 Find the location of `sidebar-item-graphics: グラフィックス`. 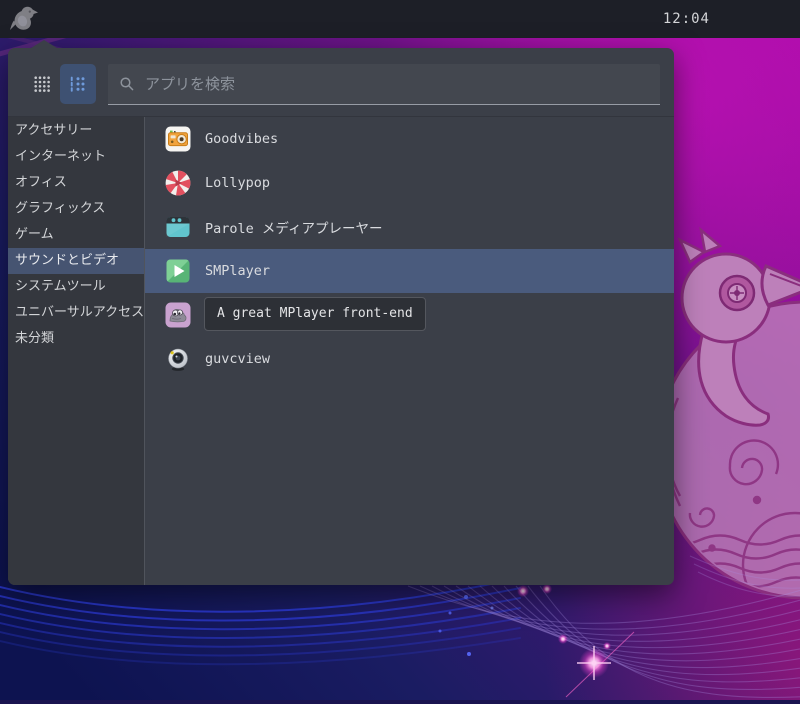

sidebar-item-graphics: グラフィックス is located at coordinates (76, 209).